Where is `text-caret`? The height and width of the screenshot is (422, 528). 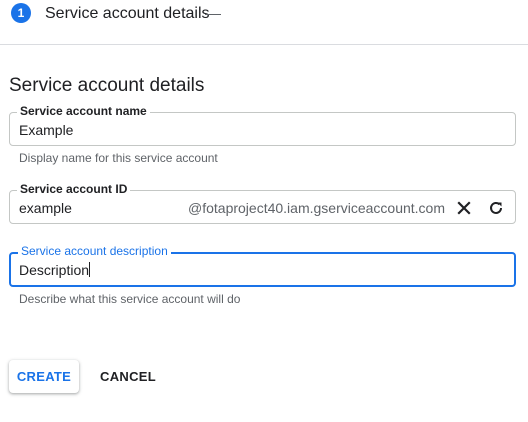
text-caret is located at coordinates (90, 269).